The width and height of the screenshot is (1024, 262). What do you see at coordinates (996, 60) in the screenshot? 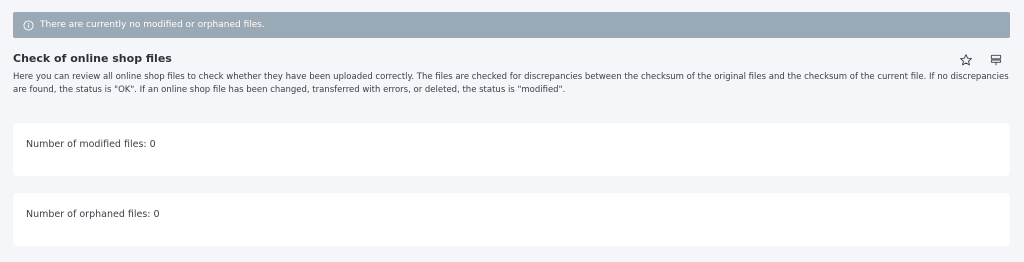
I see `layout-icon` at bounding box center [996, 60].